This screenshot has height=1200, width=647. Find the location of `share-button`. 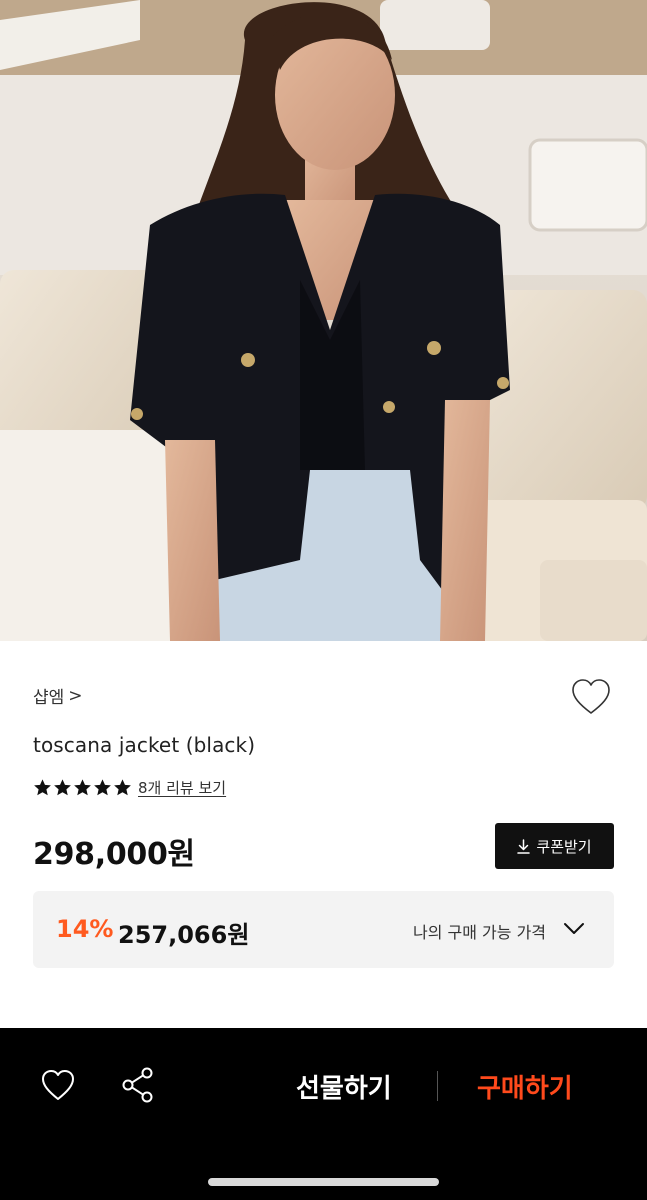

share-button is located at coordinates (138, 1085).